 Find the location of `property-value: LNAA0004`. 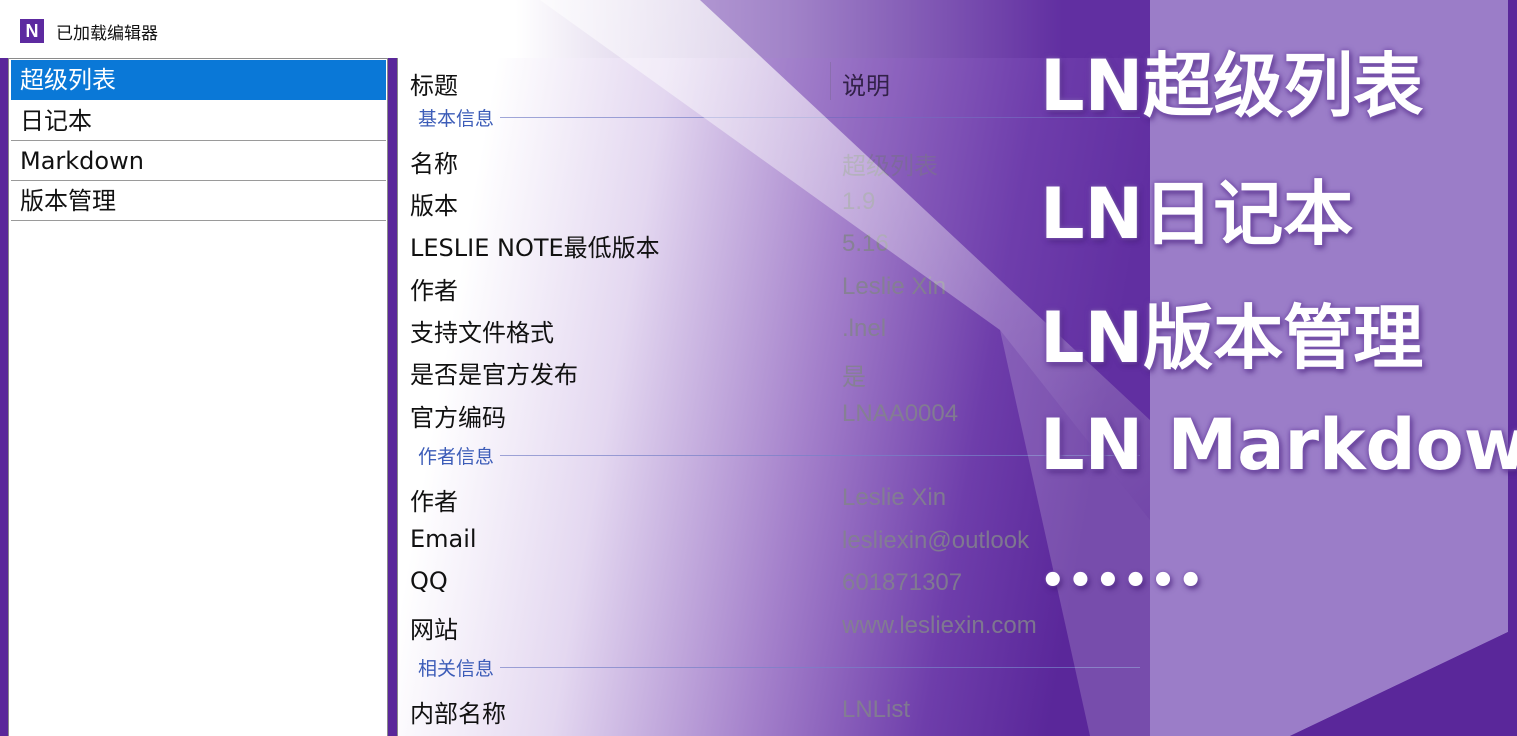

property-value: LNAA0004 is located at coordinates (900, 414).